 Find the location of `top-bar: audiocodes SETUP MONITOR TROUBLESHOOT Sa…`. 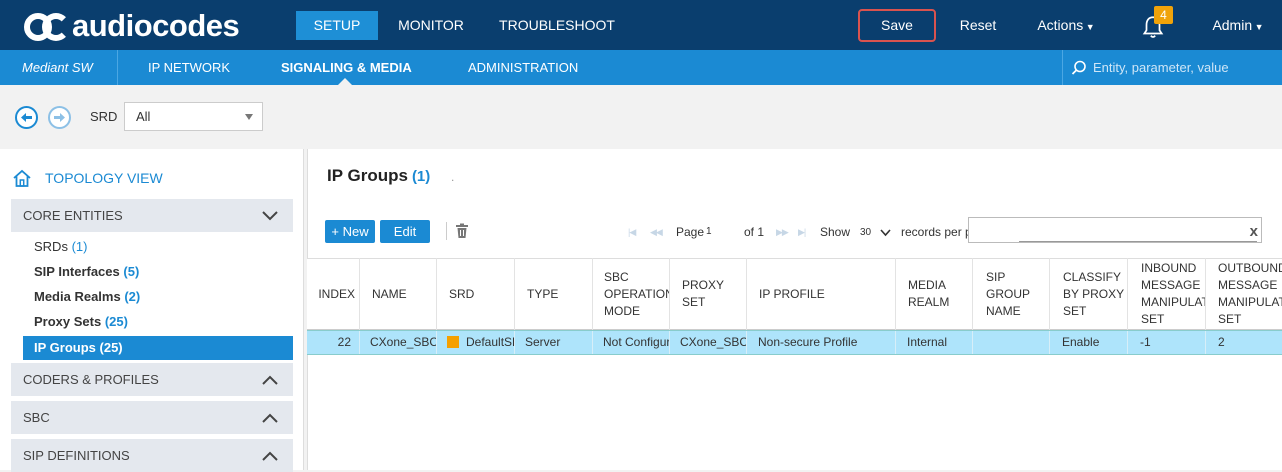

top-bar: audiocodes SETUP MONITOR TROUBLESHOOT Sa… is located at coordinates (641, 25).